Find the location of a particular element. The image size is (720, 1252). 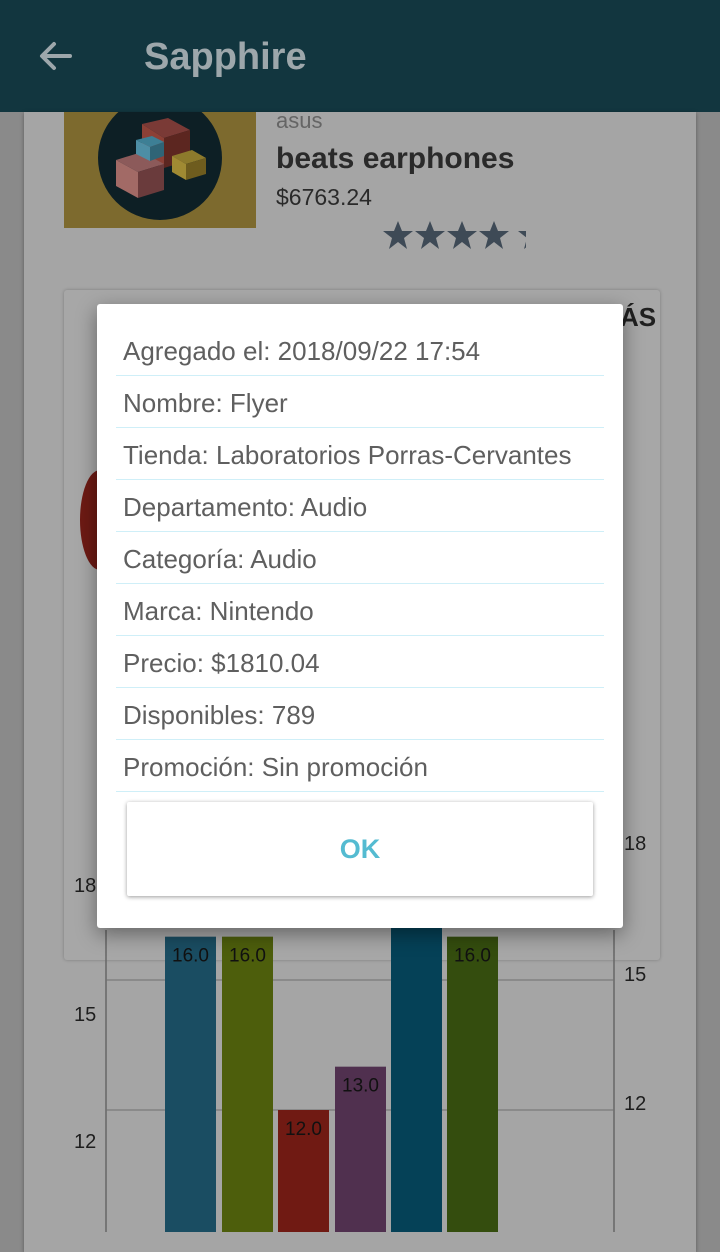

y-tick-left: 12 is located at coordinates (85, 1142).